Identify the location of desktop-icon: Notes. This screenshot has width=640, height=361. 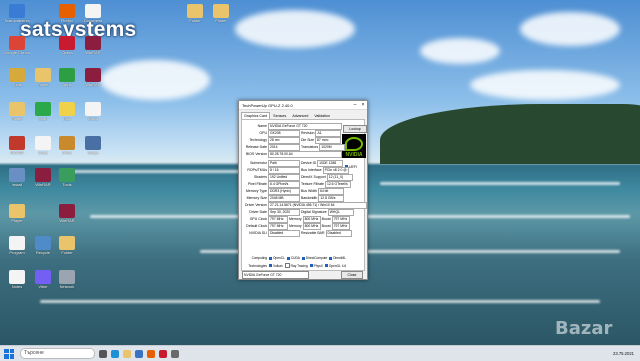
(17, 279).